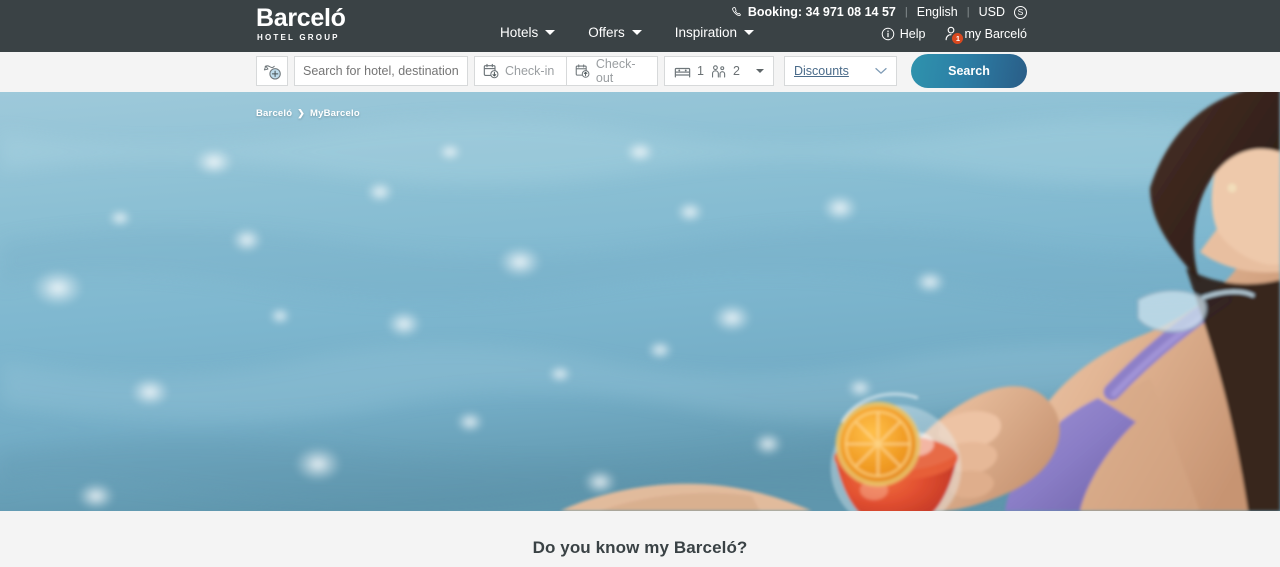 Image resolution: width=1280 pixels, height=567 pixels. Describe the element at coordinates (760, 71) in the screenshot. I see `caret-down-icon` at that location.